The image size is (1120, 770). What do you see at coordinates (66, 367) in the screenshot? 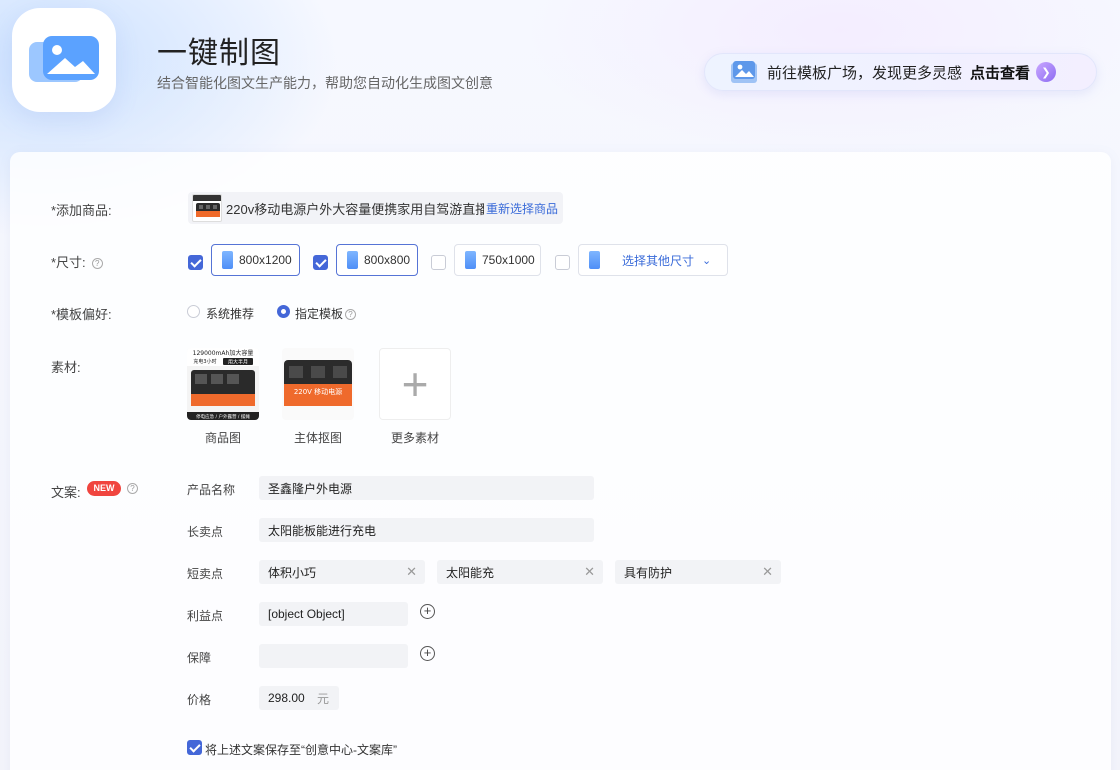
I see `materials-label: 素材:` at bounding box center [66, 367].